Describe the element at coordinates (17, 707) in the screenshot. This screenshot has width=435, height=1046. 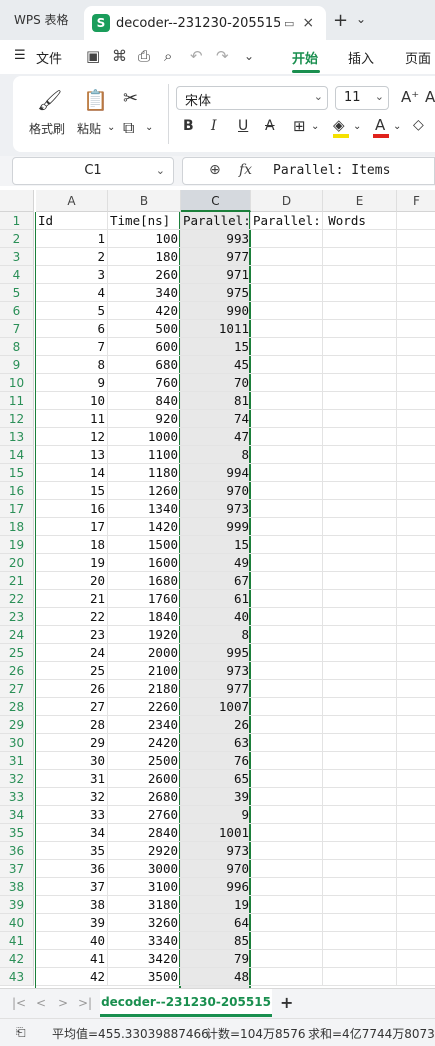
I see `row-header: 28` at that location.